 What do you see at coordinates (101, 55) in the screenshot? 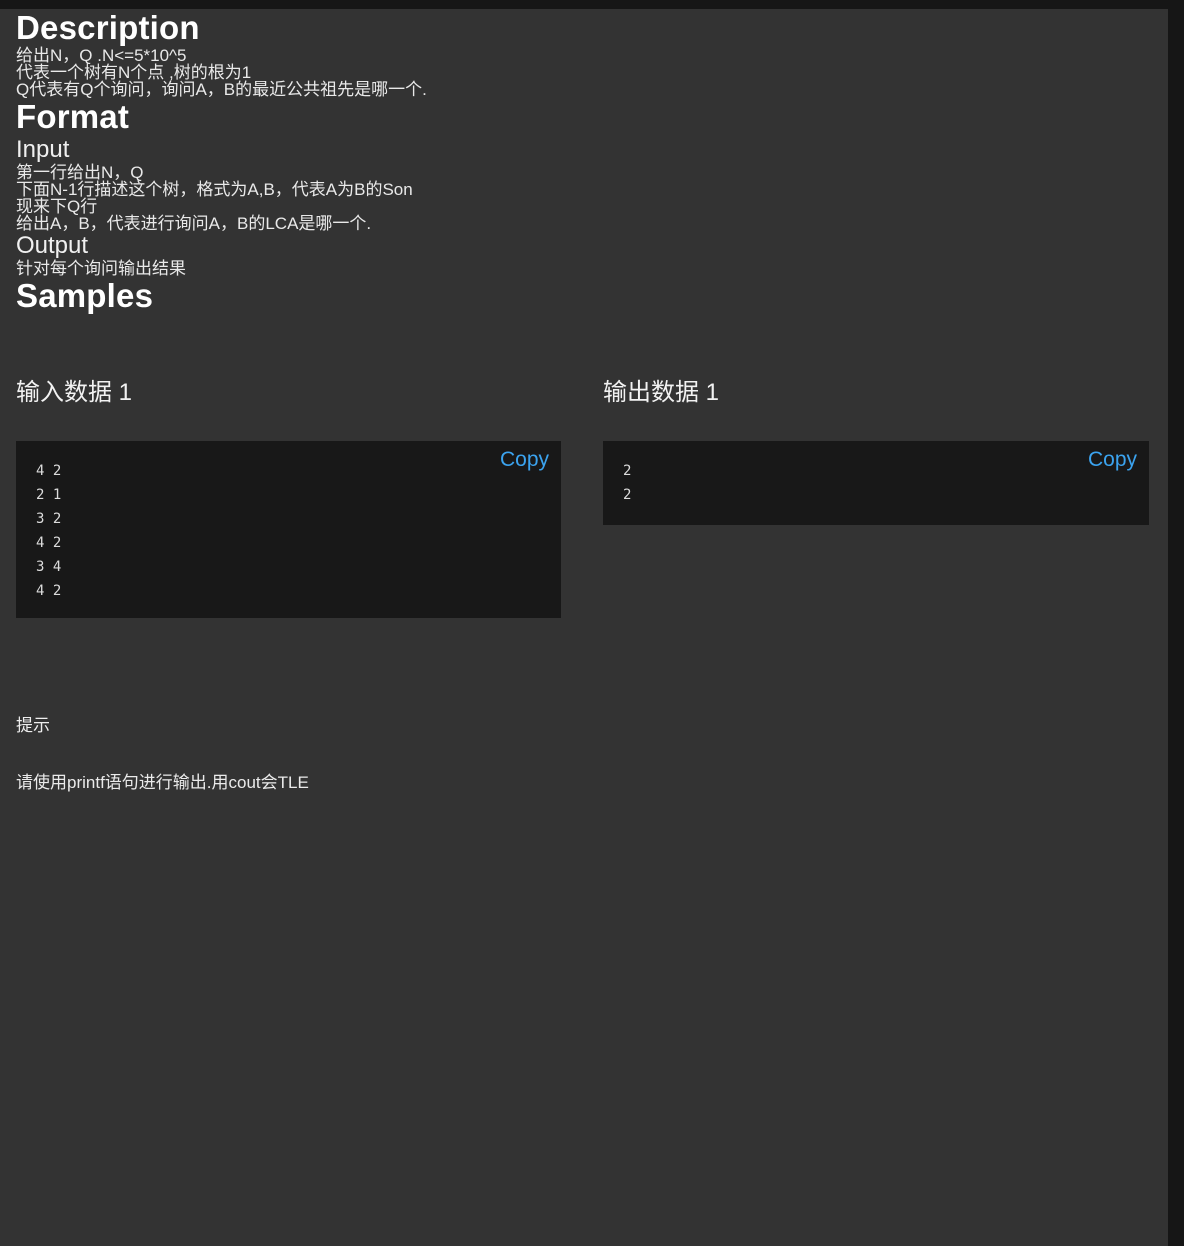
I see `description-paragraph-1: 给出N，Q .N<=5*10^5` at bounding box center [101, 55].